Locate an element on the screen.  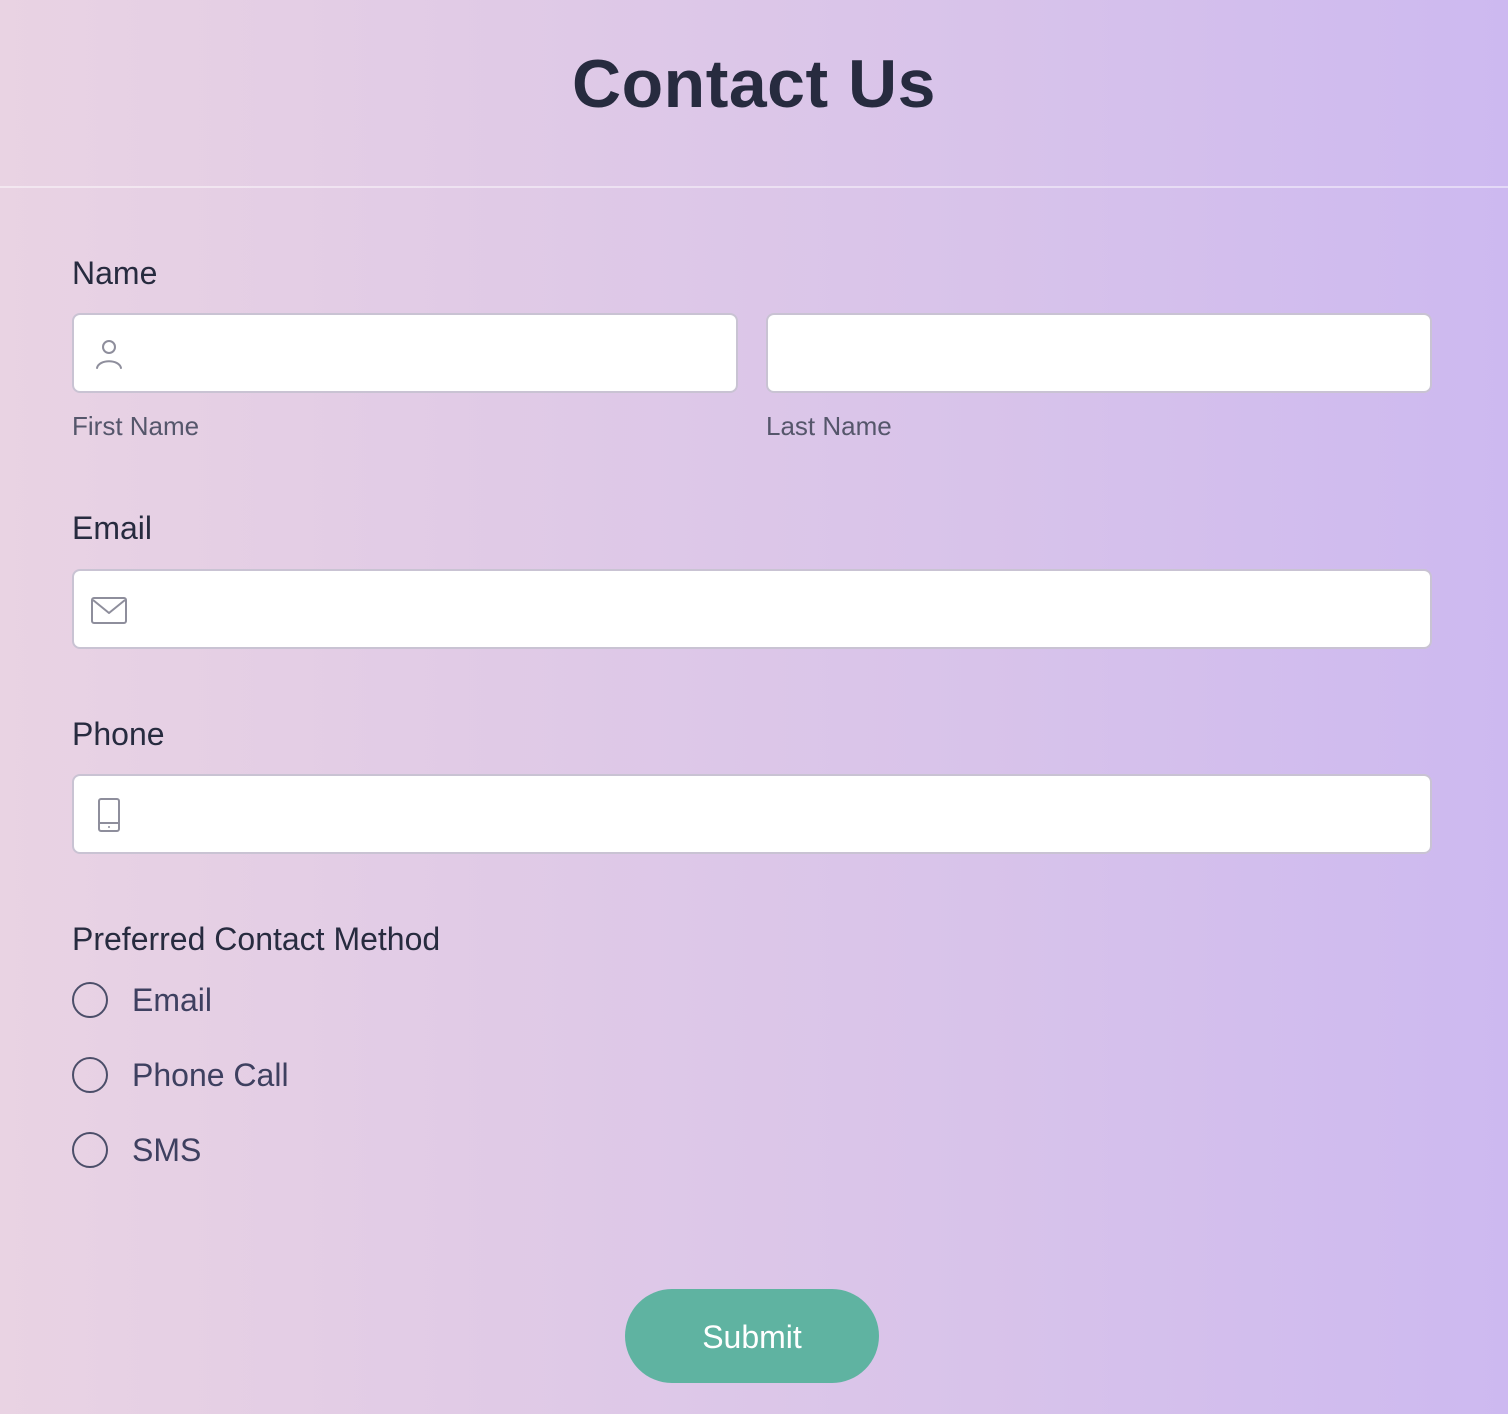
phone-label: Phone is located at coordinates (118, 734).